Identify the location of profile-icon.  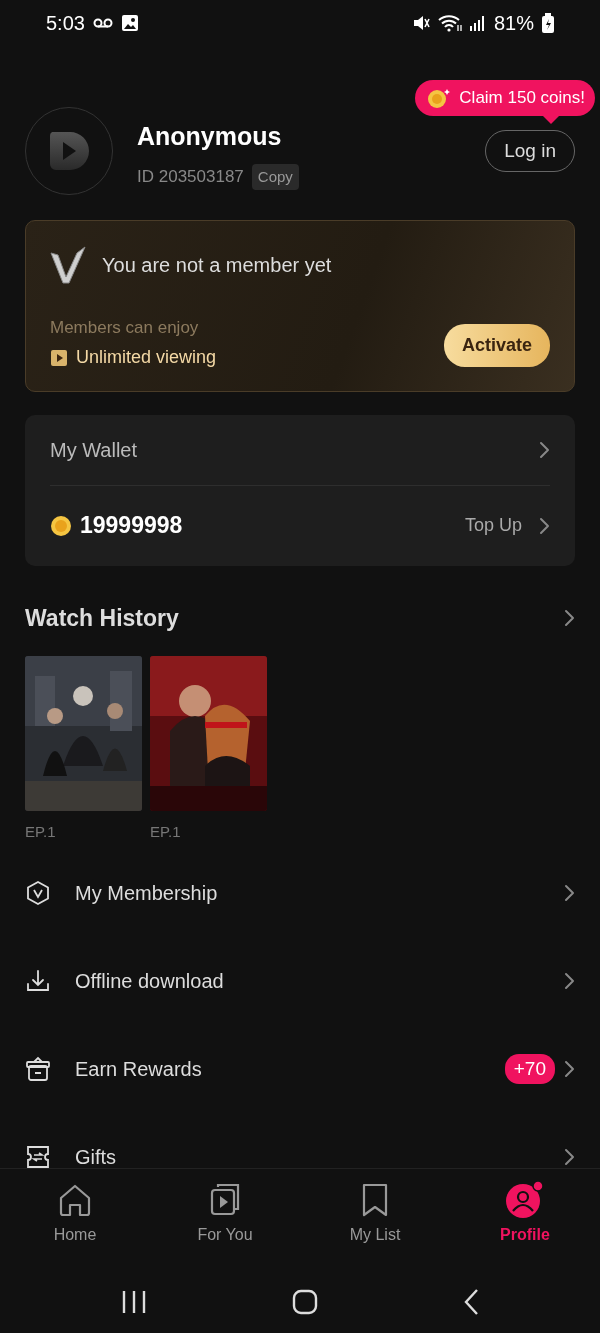
(525, 1200).